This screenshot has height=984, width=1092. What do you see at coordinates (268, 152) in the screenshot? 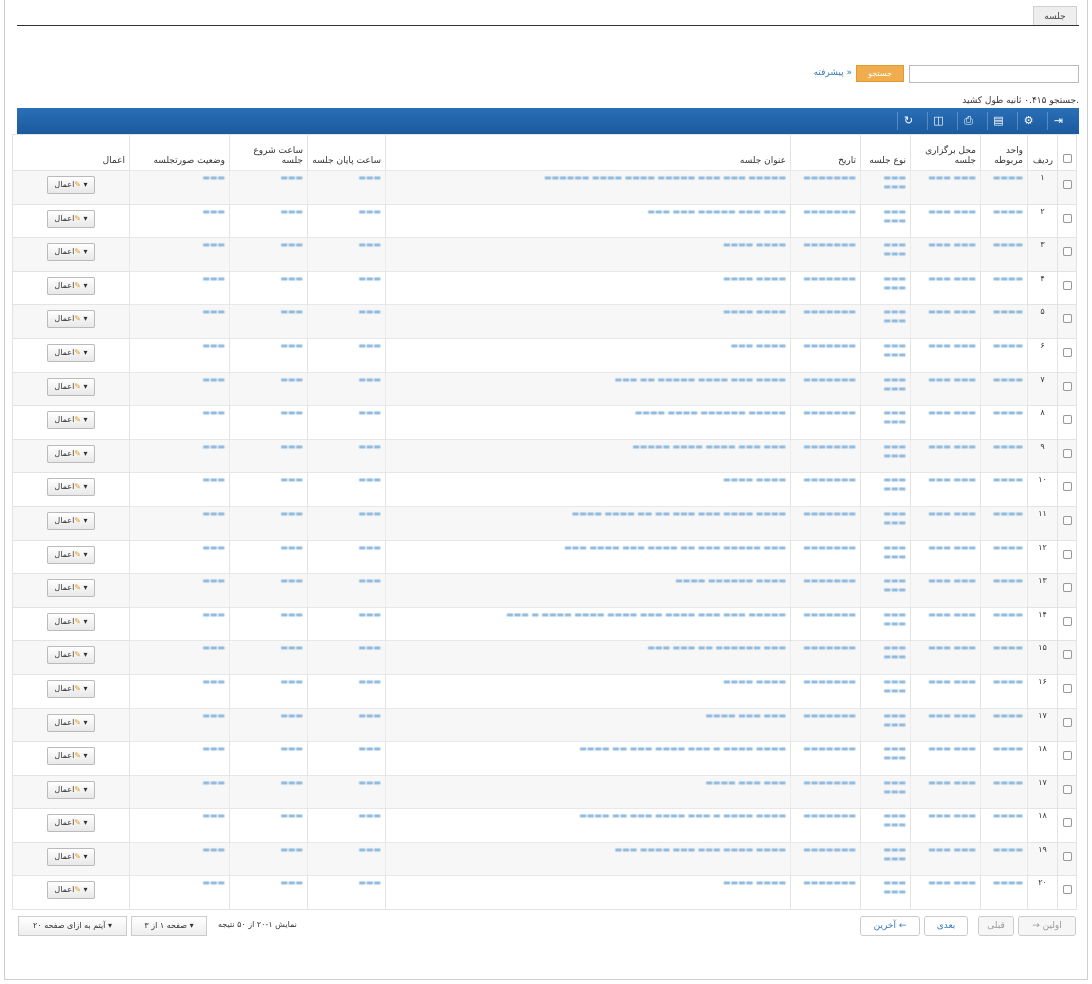
I see `col-start: ساعت شروع جلسه` at bounding box center [268, 152].